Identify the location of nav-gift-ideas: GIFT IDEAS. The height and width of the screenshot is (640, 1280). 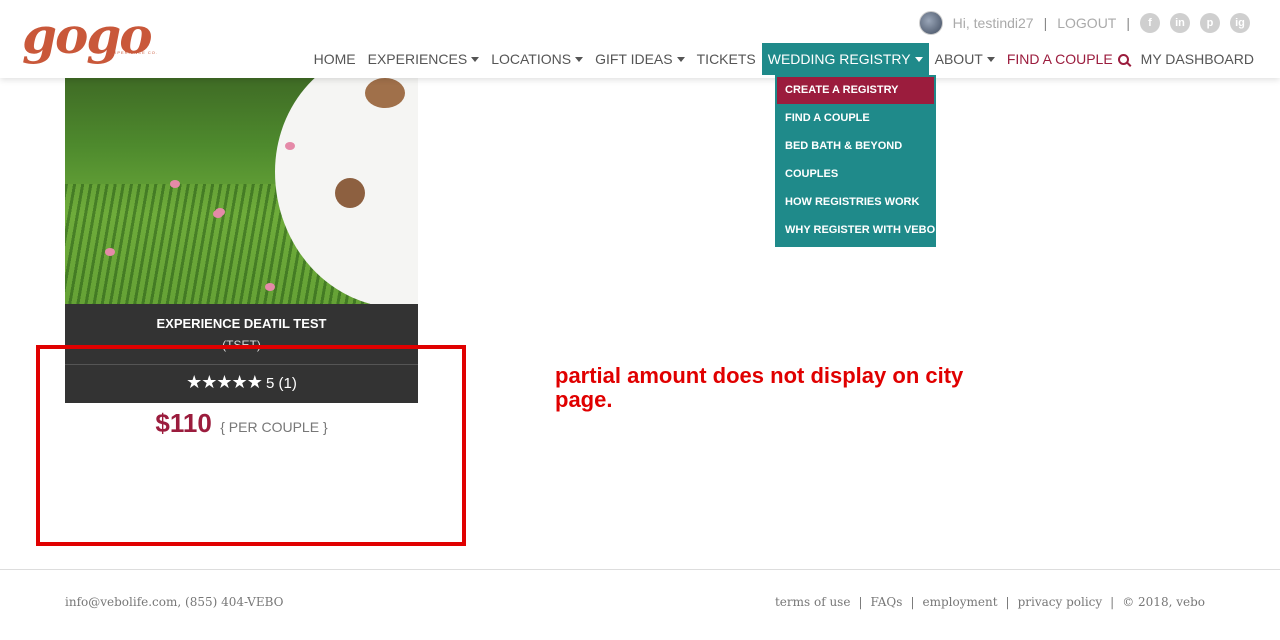
(640, 59).